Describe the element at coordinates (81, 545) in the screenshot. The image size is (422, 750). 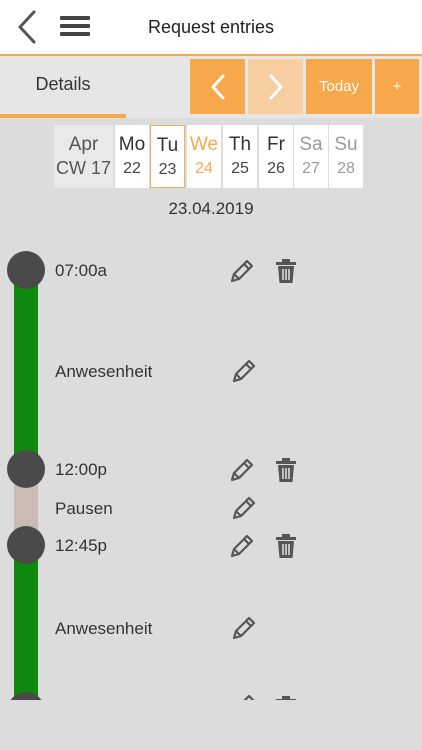
I see `entry-time: 12:45p` at that location.